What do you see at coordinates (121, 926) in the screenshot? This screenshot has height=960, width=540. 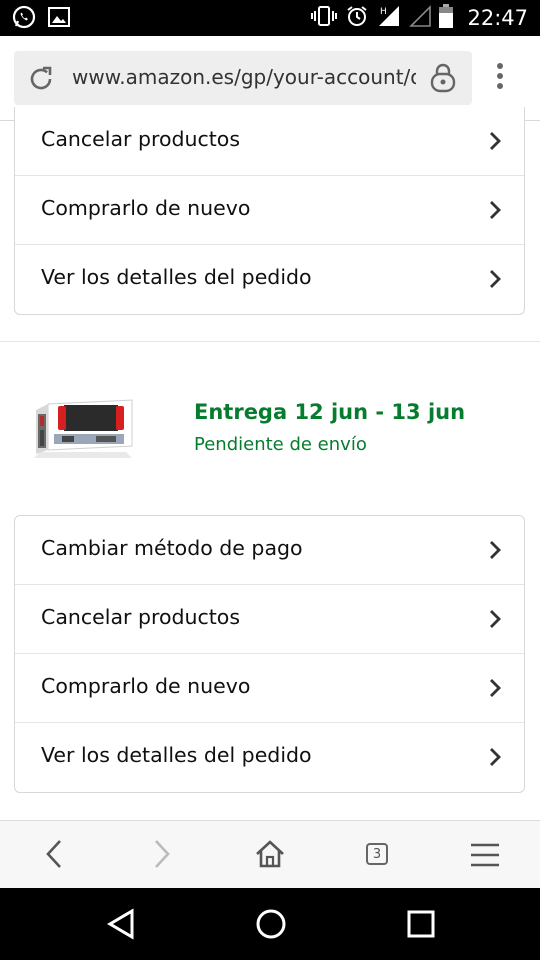 I see `back-triangle-icon` at bounding box center [121, 926].